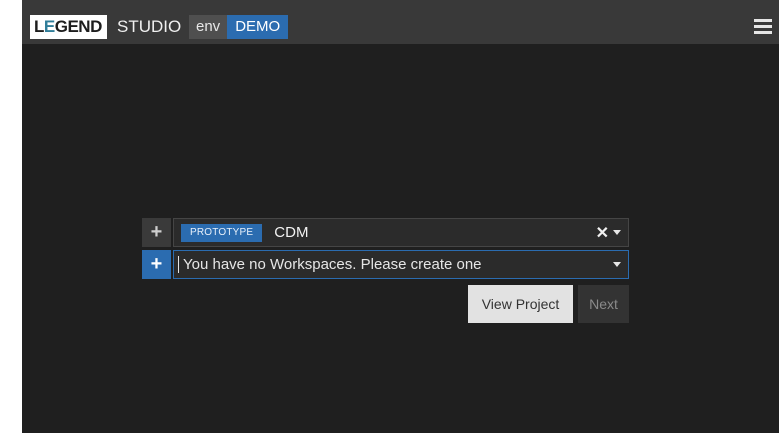 The width and height of the screenshot is (779, 433). Describe the element at coordinates (763, 27) in the screenshot. I see `hamburger-menu-icon` at that location.